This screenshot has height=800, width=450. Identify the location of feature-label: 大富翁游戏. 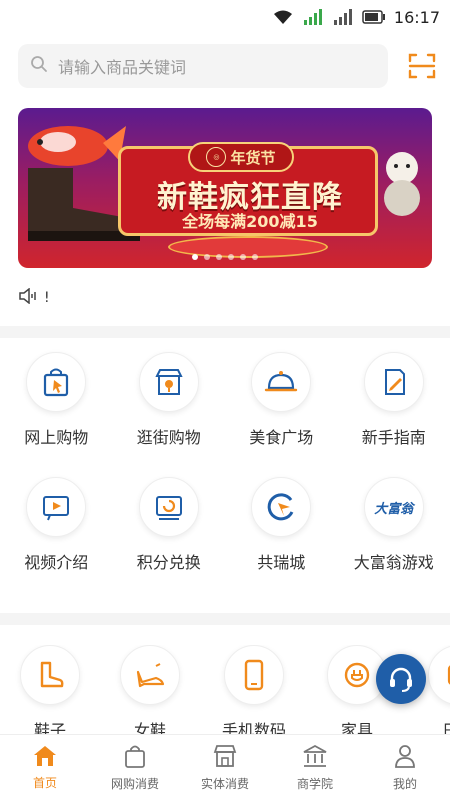
(393, 562).